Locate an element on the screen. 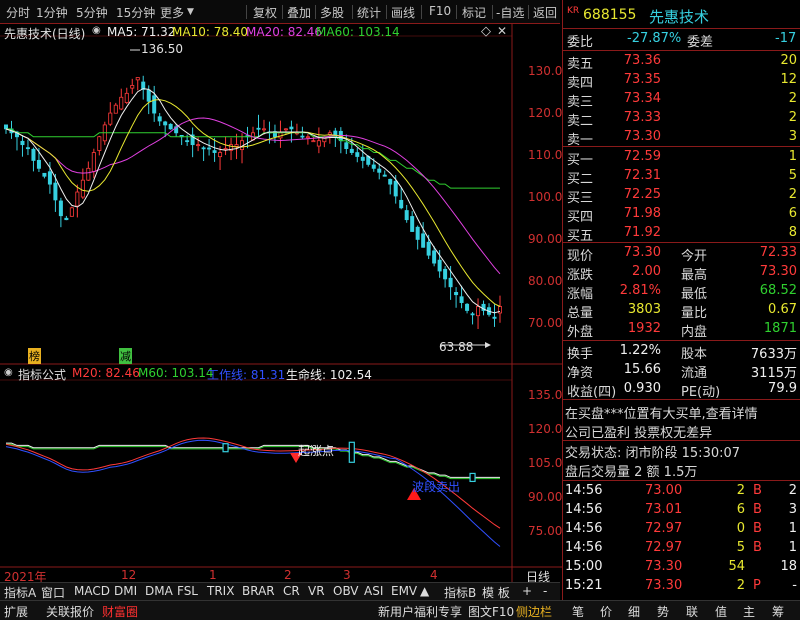  side-tab-jia: 价 is located at coordinates (606, 611).